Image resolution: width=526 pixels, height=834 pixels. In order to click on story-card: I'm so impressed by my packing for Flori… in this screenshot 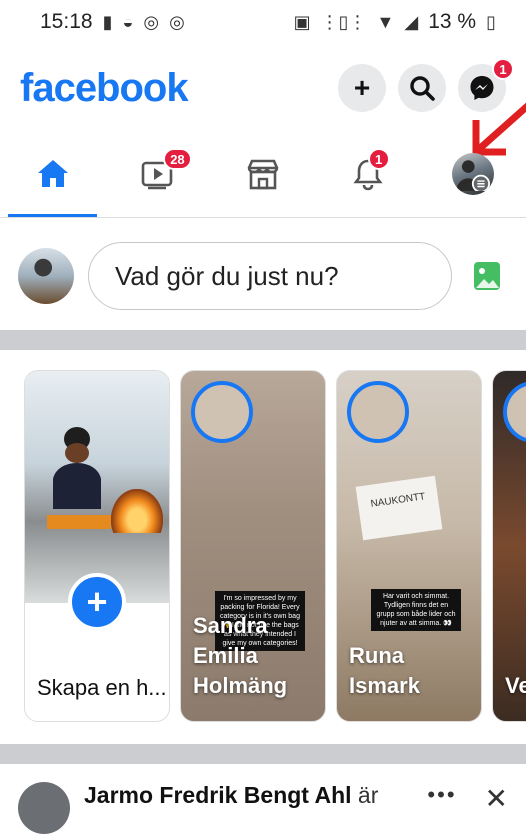, I will do `click(253, 546)`.